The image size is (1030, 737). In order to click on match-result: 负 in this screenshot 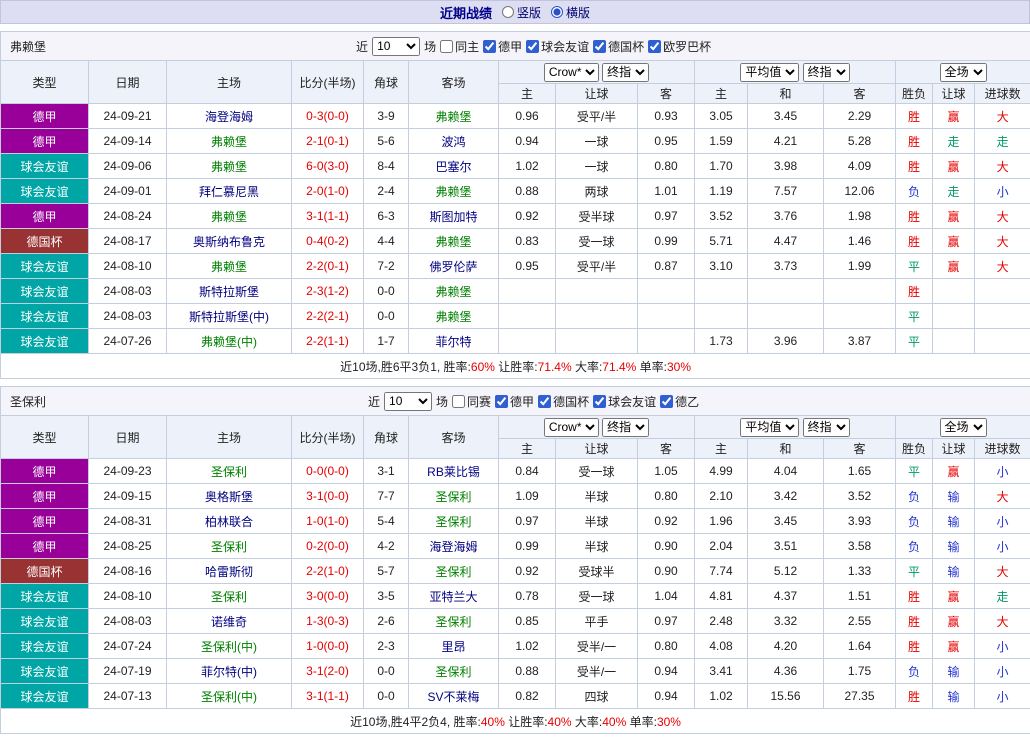, I will do `click(914, 521)`.